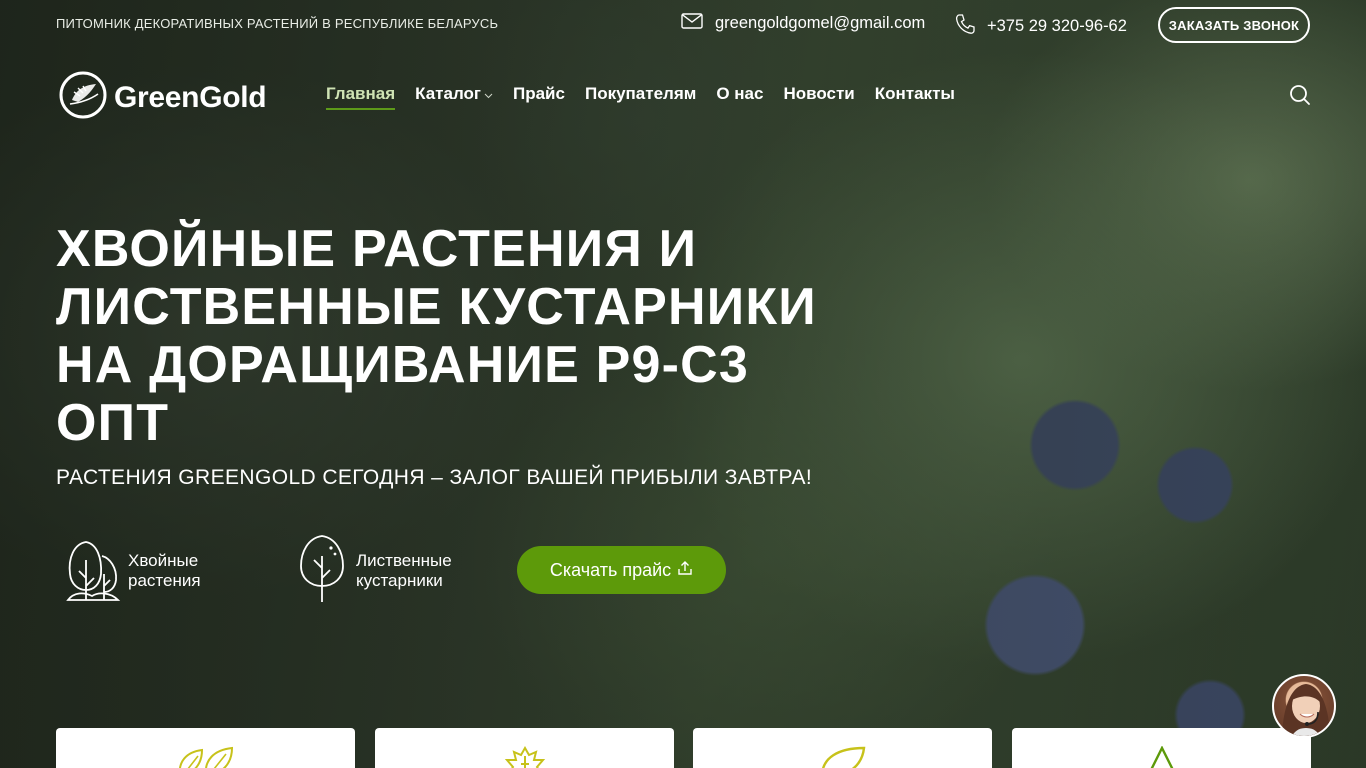 Image resolution: width=1366 pixels, height=768 pixels. I want to click on category-deciduous: Лиственные кустарники, so click(375, 570).